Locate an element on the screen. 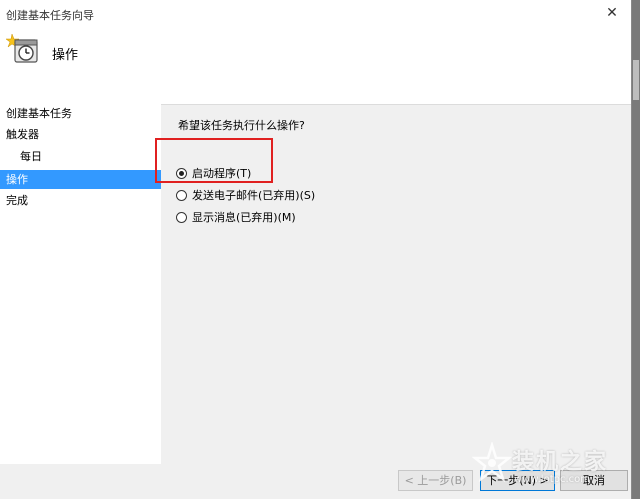 This screenshot has height=499, width=640. back-button: < 上一步(B) is located at coordinates (435, 480).